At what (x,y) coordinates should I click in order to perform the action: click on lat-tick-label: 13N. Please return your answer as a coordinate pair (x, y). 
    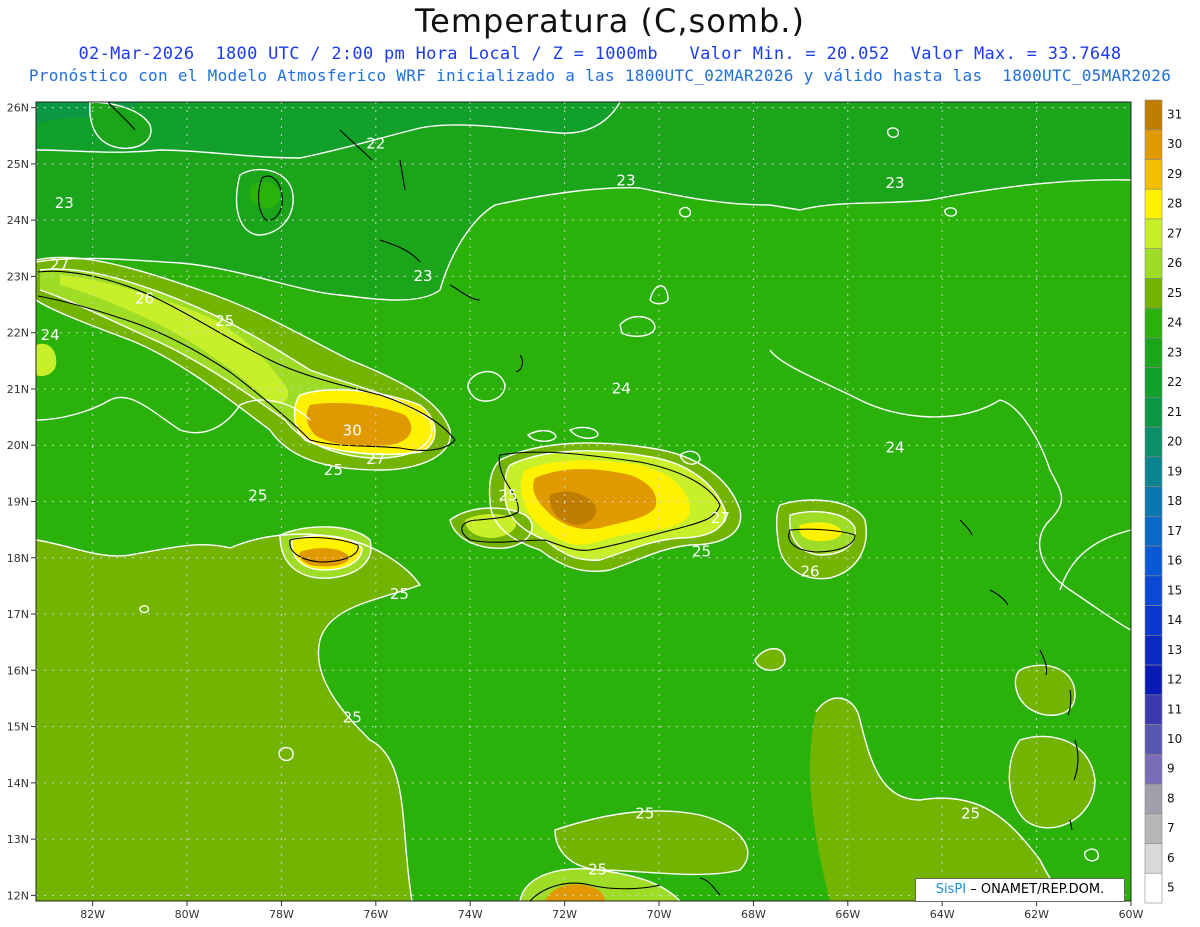
    Looking at the image, I should click on (18, 839).